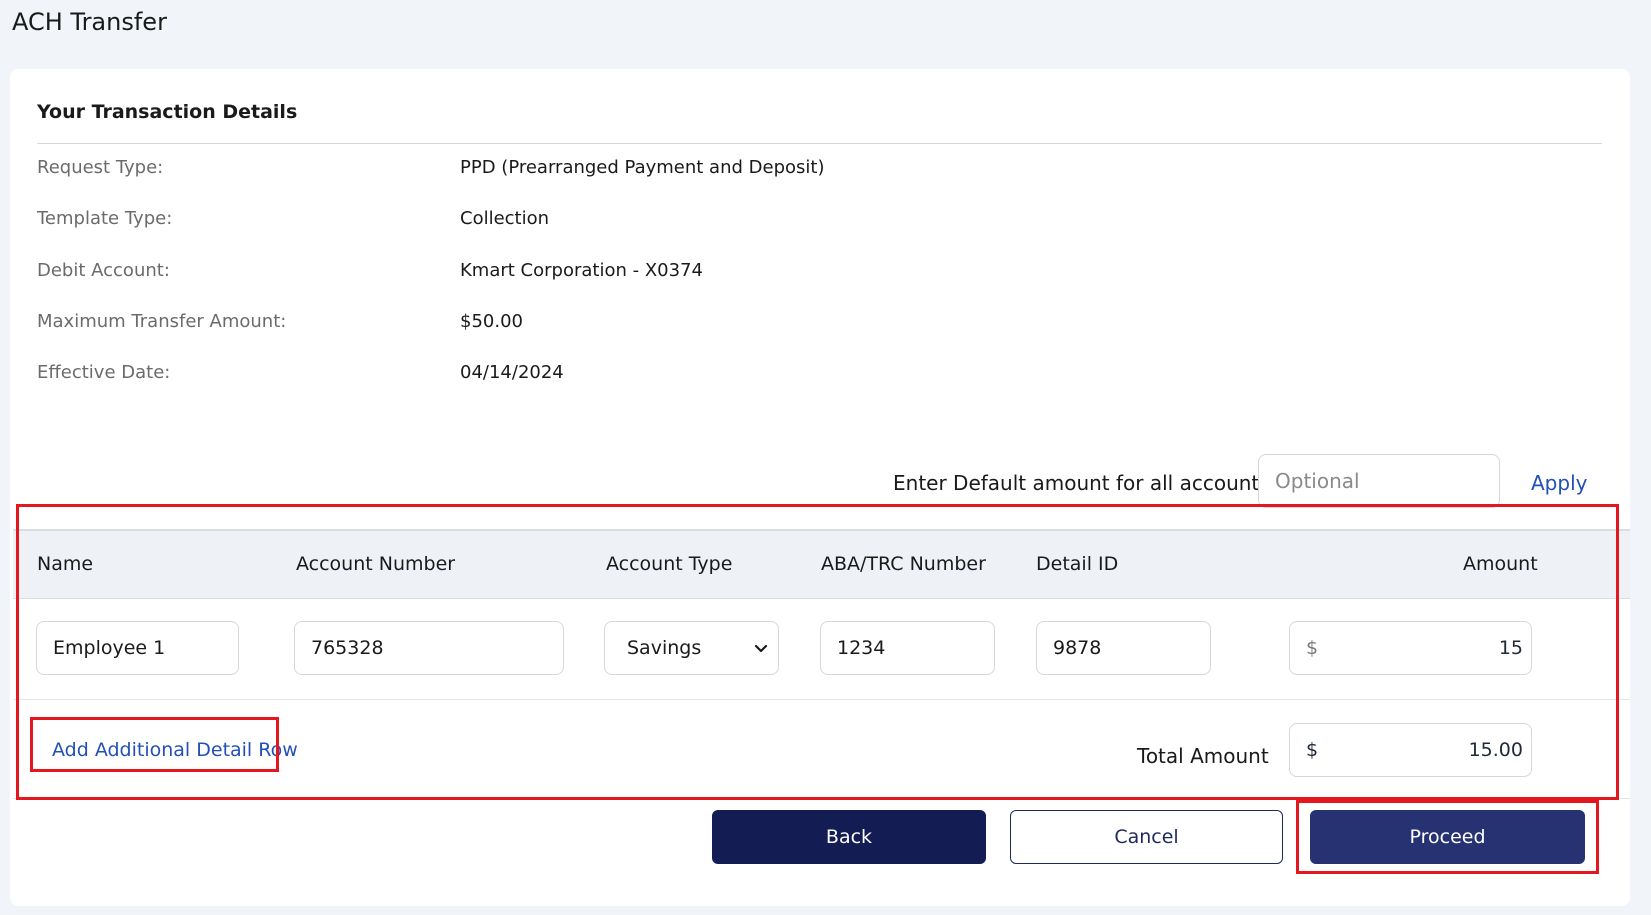  I want to click on amount-input: $ 15, so click(1410, 648).